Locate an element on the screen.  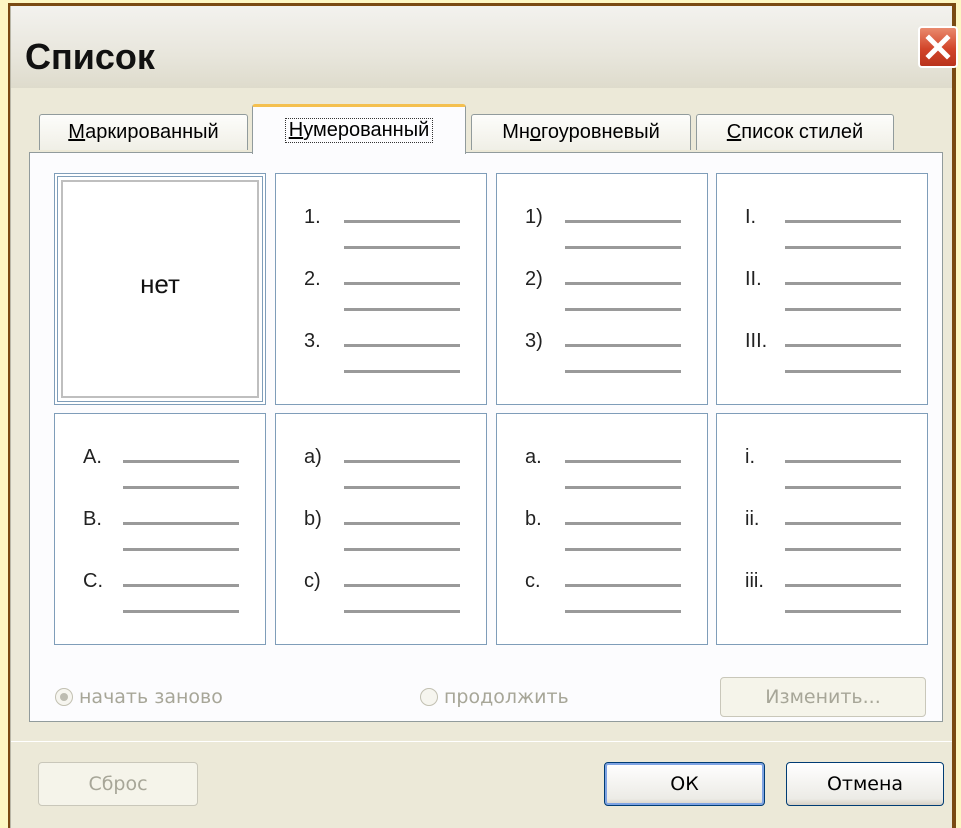
tab-numbered: Нумерованный is located at coordinates (359, 129).